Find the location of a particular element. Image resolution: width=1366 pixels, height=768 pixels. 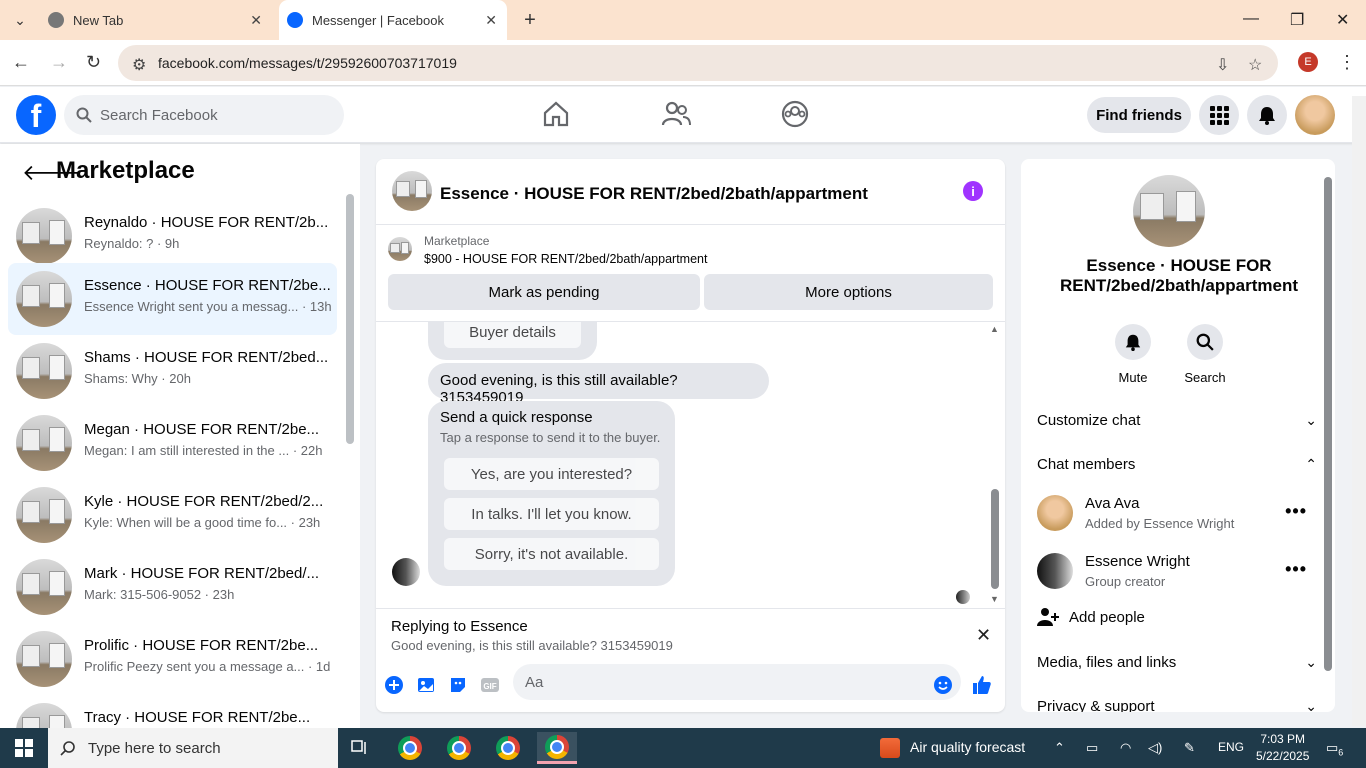

quick-response-option: Sorry, it's not available. is located at coordinates (551, 554).